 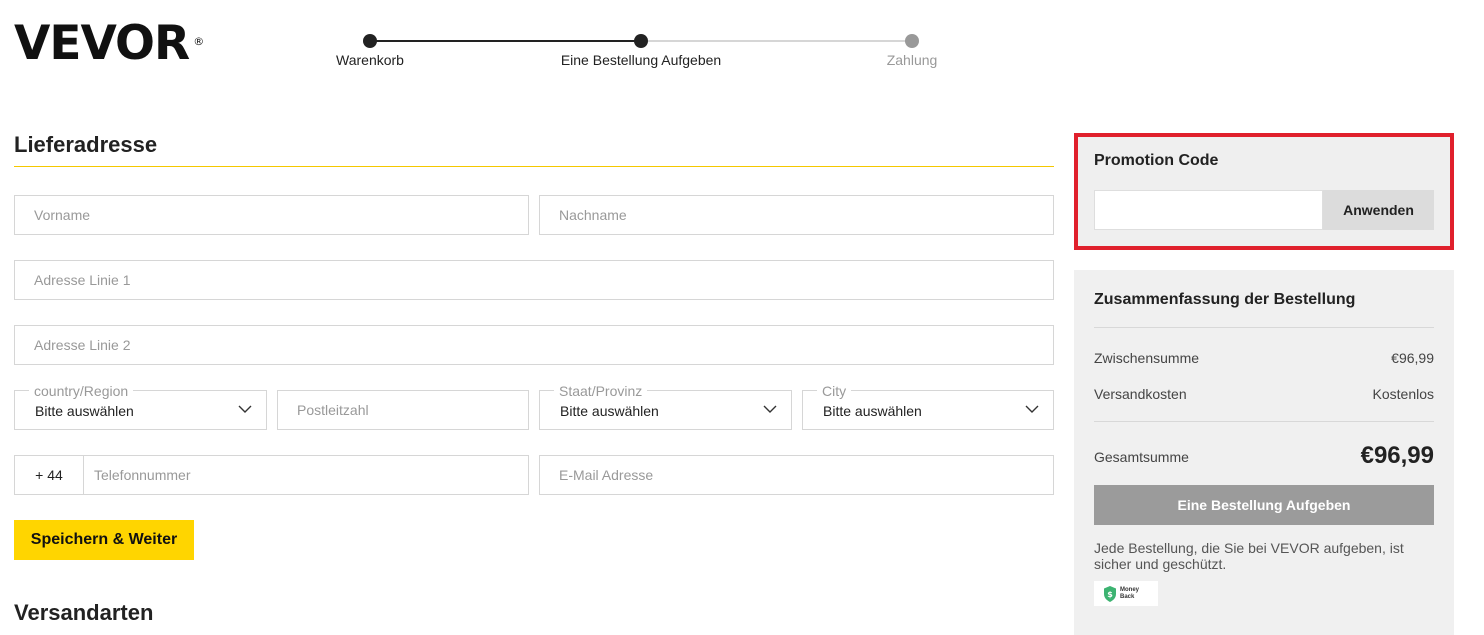 I want to click on address-line1-input, so click(x=534, y=280).